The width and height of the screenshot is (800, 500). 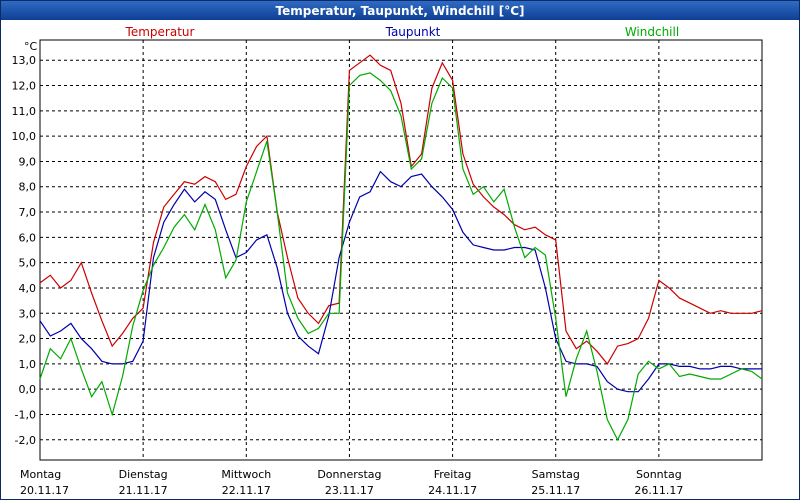 I want to click on legend-item-windchill: Windchill, so click(x=652, y=32).